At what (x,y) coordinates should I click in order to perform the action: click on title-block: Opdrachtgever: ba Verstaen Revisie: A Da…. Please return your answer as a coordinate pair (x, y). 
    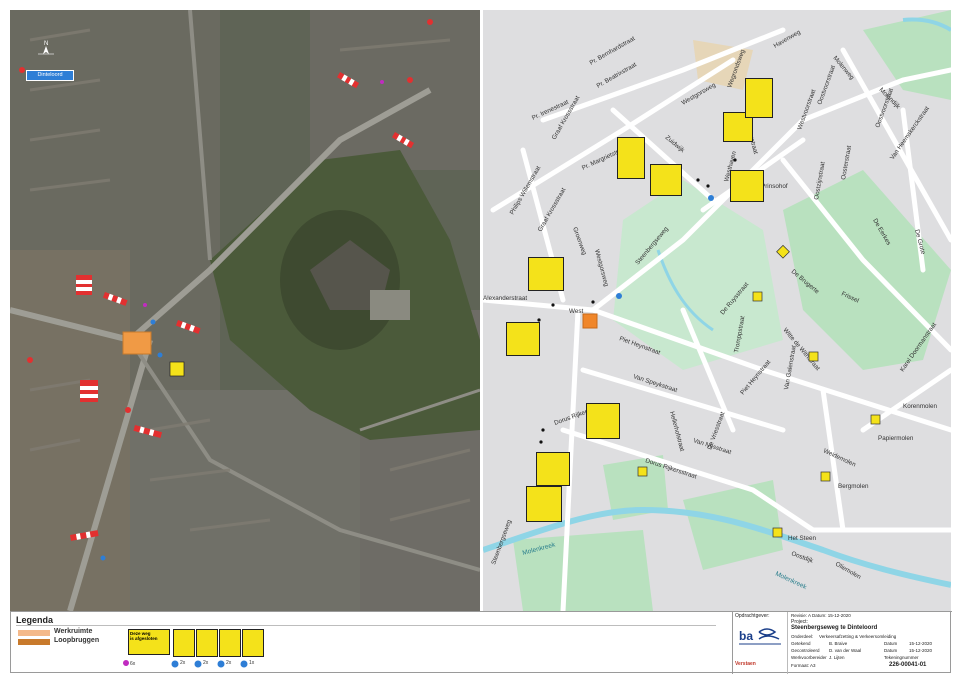
    Looking at the image, I should click on (842, 642).